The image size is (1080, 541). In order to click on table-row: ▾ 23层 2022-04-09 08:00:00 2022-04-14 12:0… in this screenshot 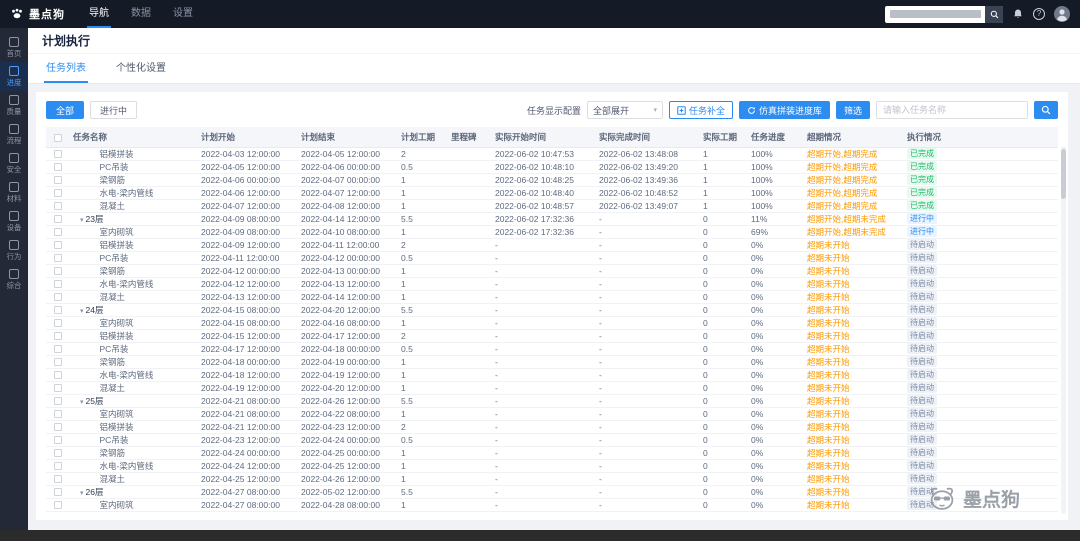, I will do `click(552, 219)`.